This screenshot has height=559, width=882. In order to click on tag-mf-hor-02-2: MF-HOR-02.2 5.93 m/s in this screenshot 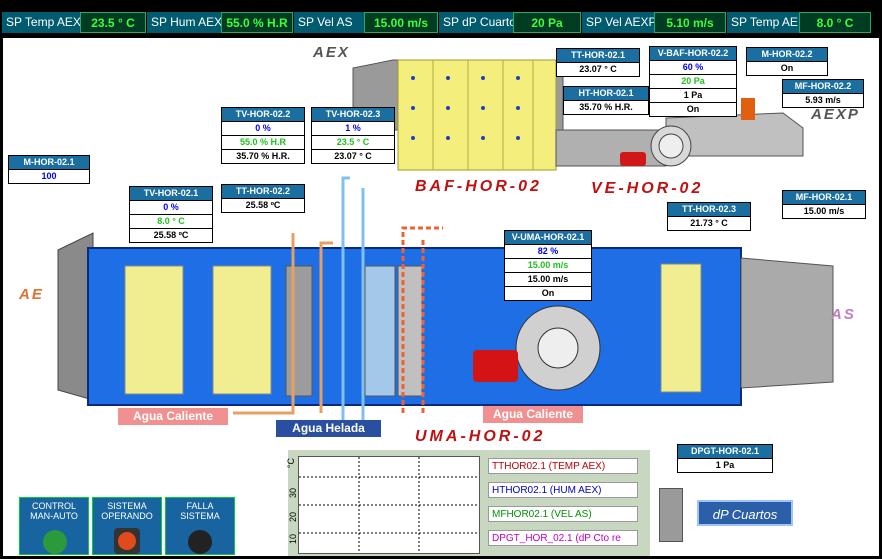, I will do `click(823, 93)`.